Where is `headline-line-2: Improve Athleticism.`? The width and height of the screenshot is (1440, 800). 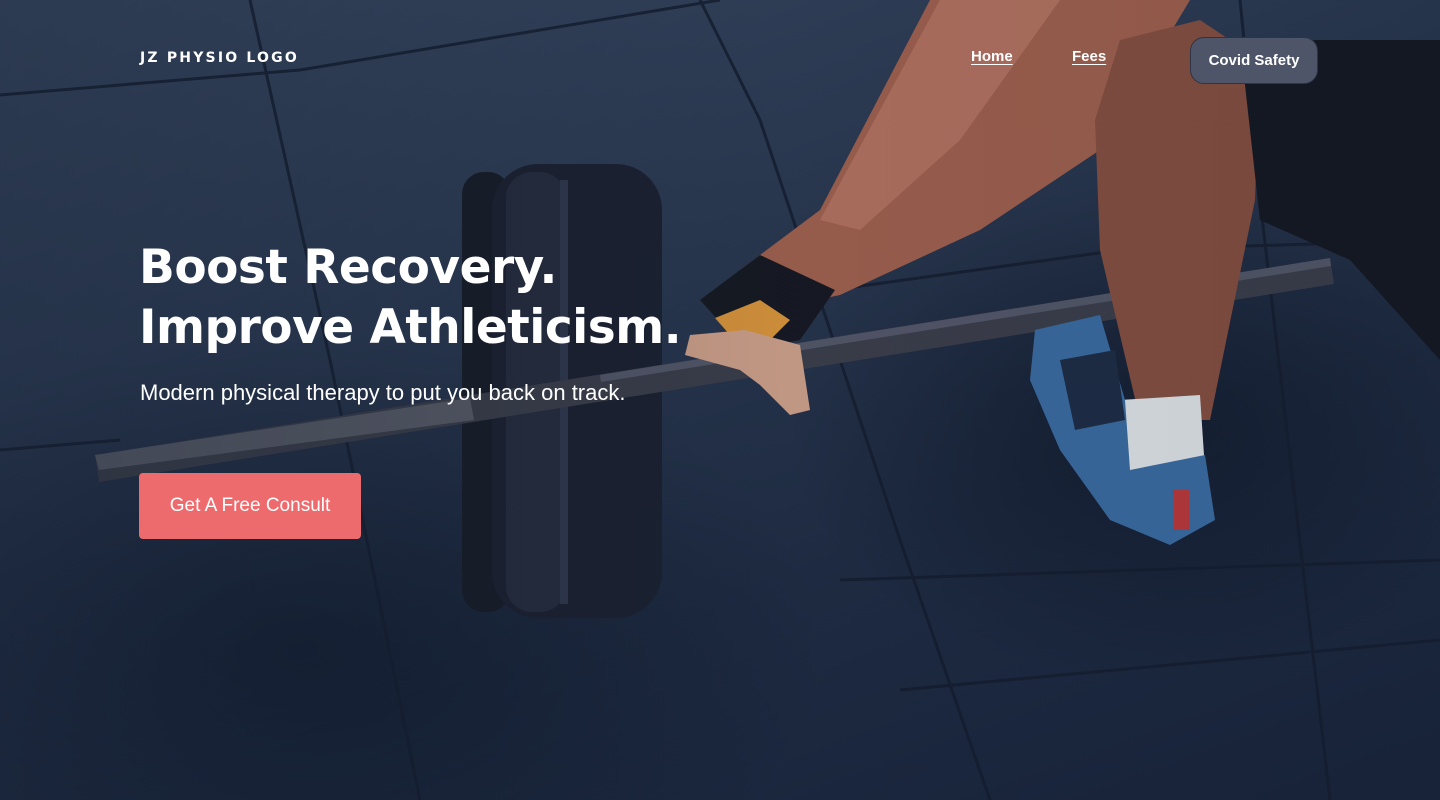 headline-line-2: Improve Athleticism. is located at coordinates (410, 327).